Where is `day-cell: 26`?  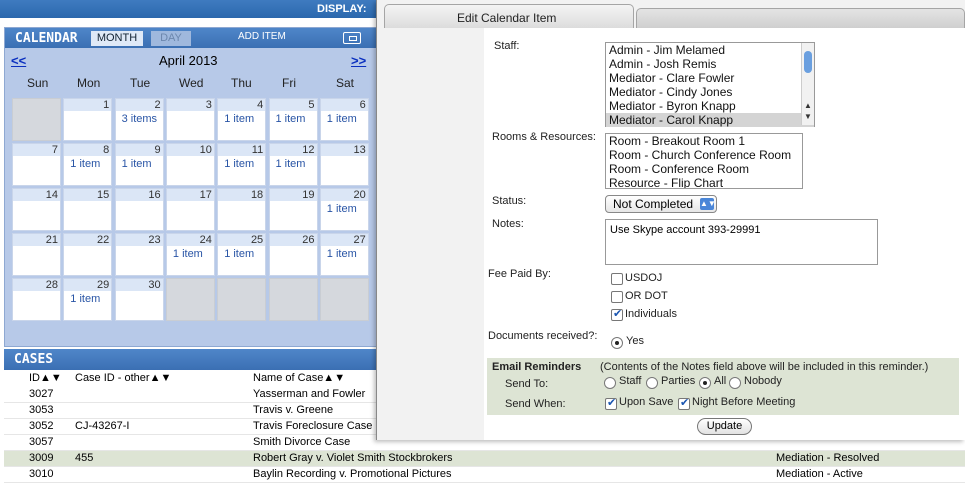
day-cell: 26 is located at coordinates (293, 254).